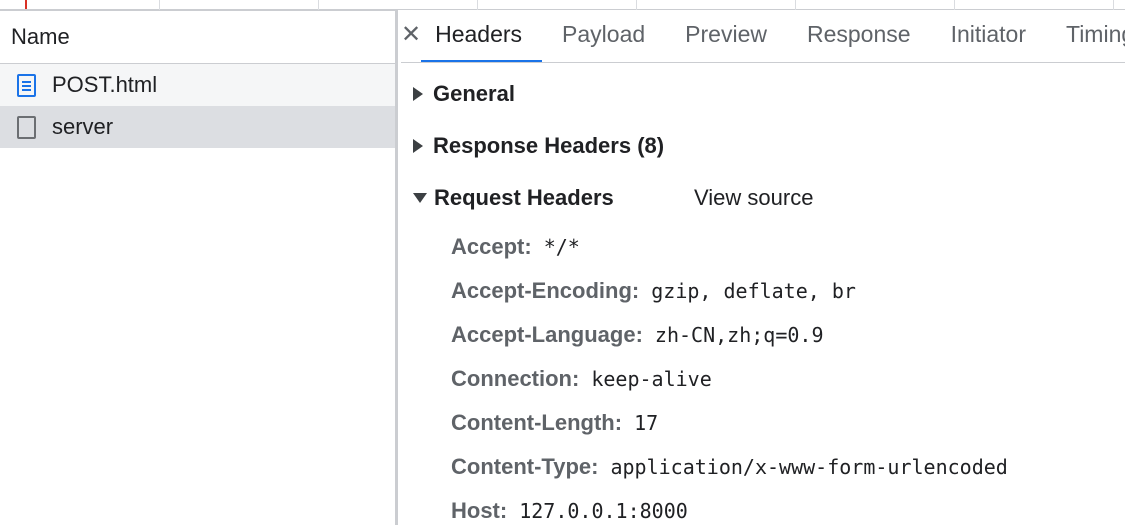 The width and height of the screenshot is (1125, 525). I want to click on tab-preview: Preview, so click(726, 36).